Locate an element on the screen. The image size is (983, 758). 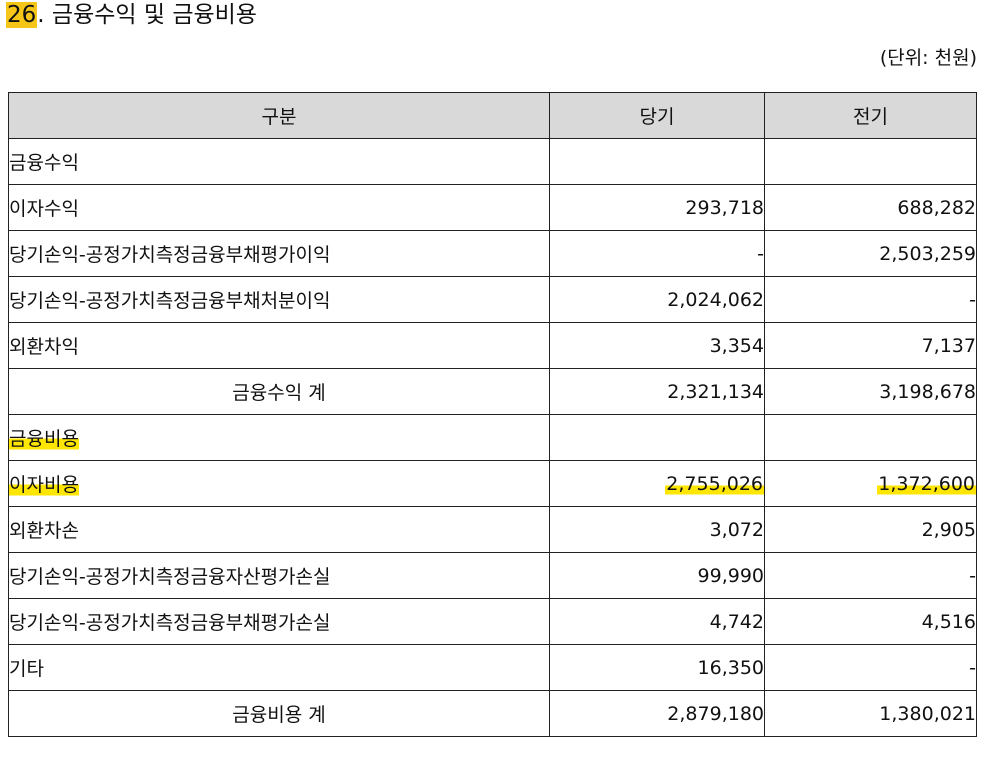
table-row: 이자비용 2,755,026 1,372,600 is located at coordinates (492, 483).